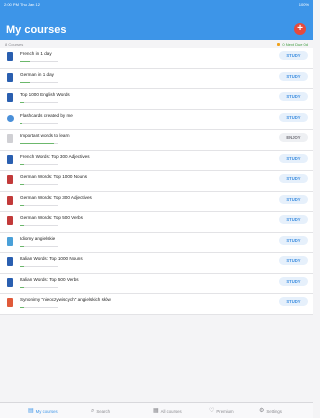 This screenshot has height=418, width=320. I want to click on course-row: French in 1 day STUDY, so click(156, 58).